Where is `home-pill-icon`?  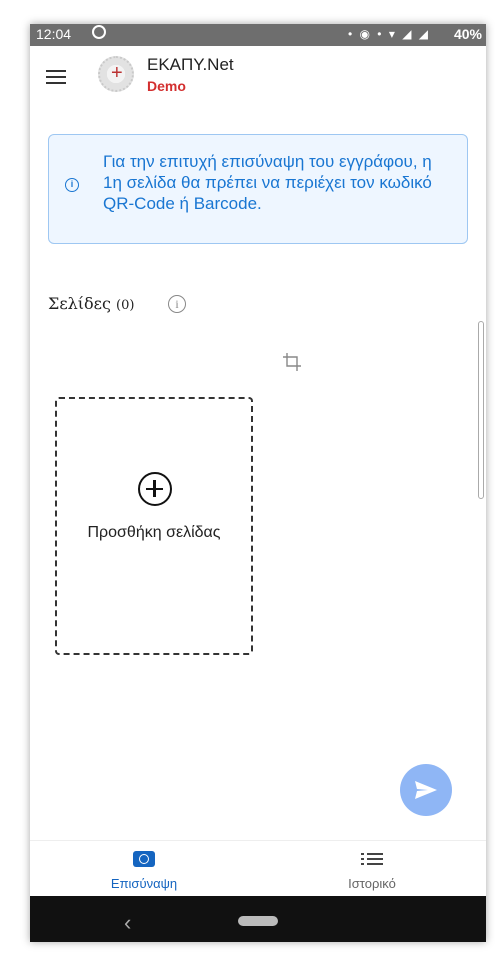 home-pill-icon is located at coordinates (258, 921).